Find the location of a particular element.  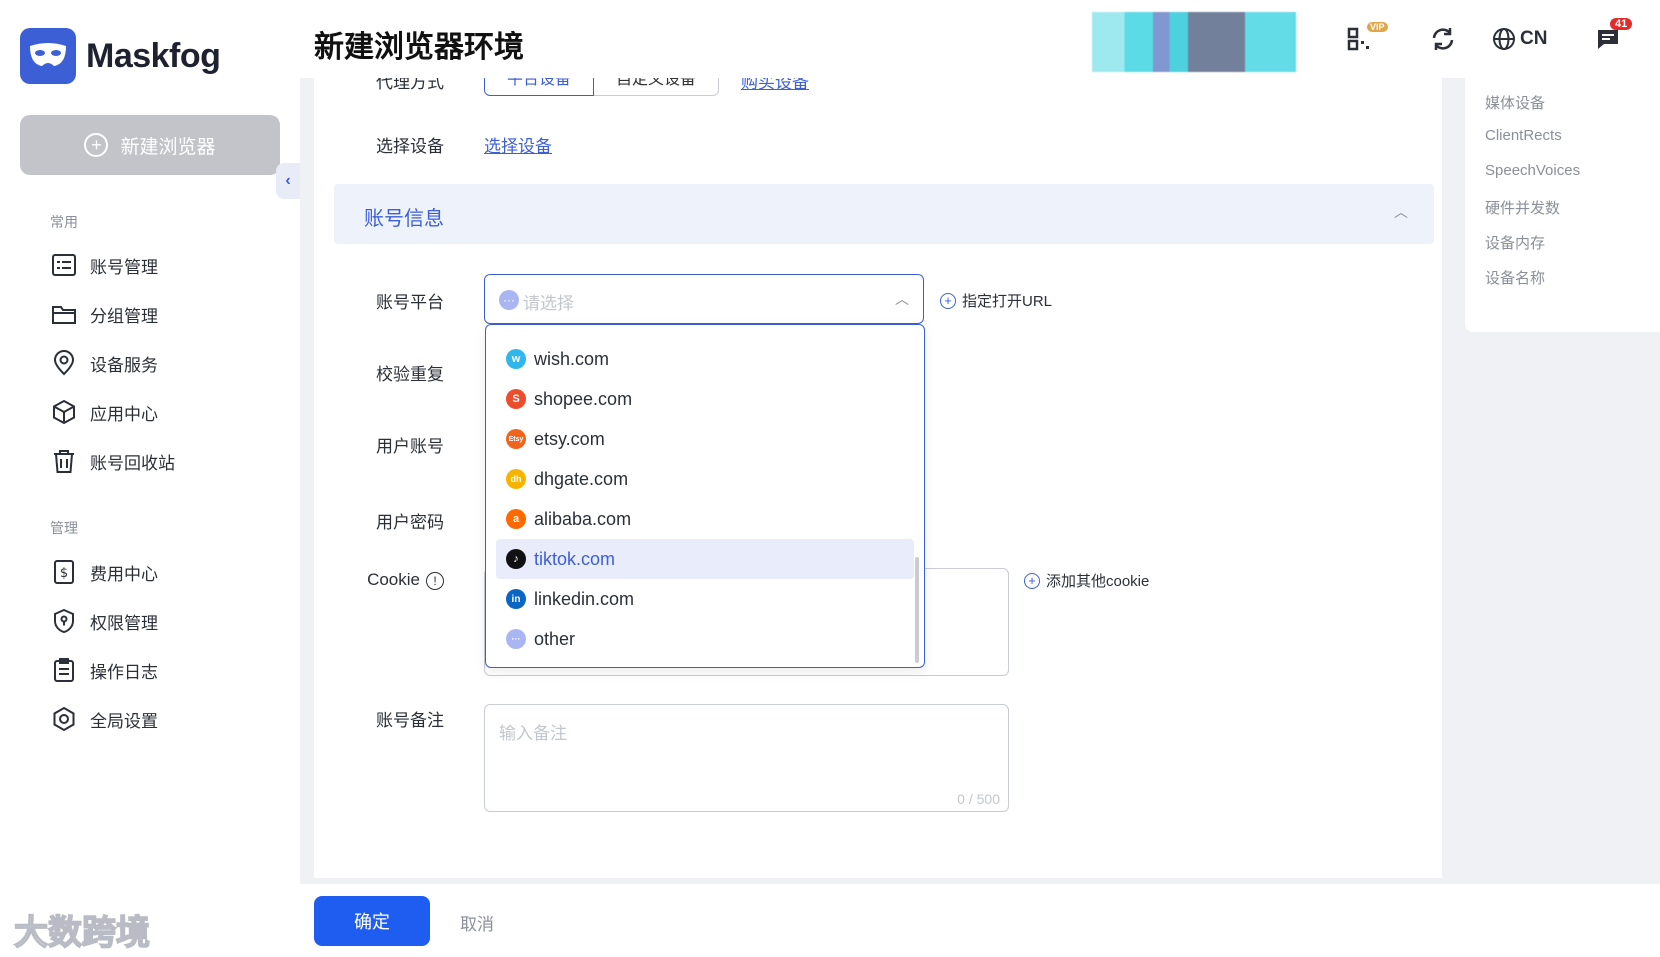

nav-operation-log: 操作日志 is located at coordinates (104, 670).